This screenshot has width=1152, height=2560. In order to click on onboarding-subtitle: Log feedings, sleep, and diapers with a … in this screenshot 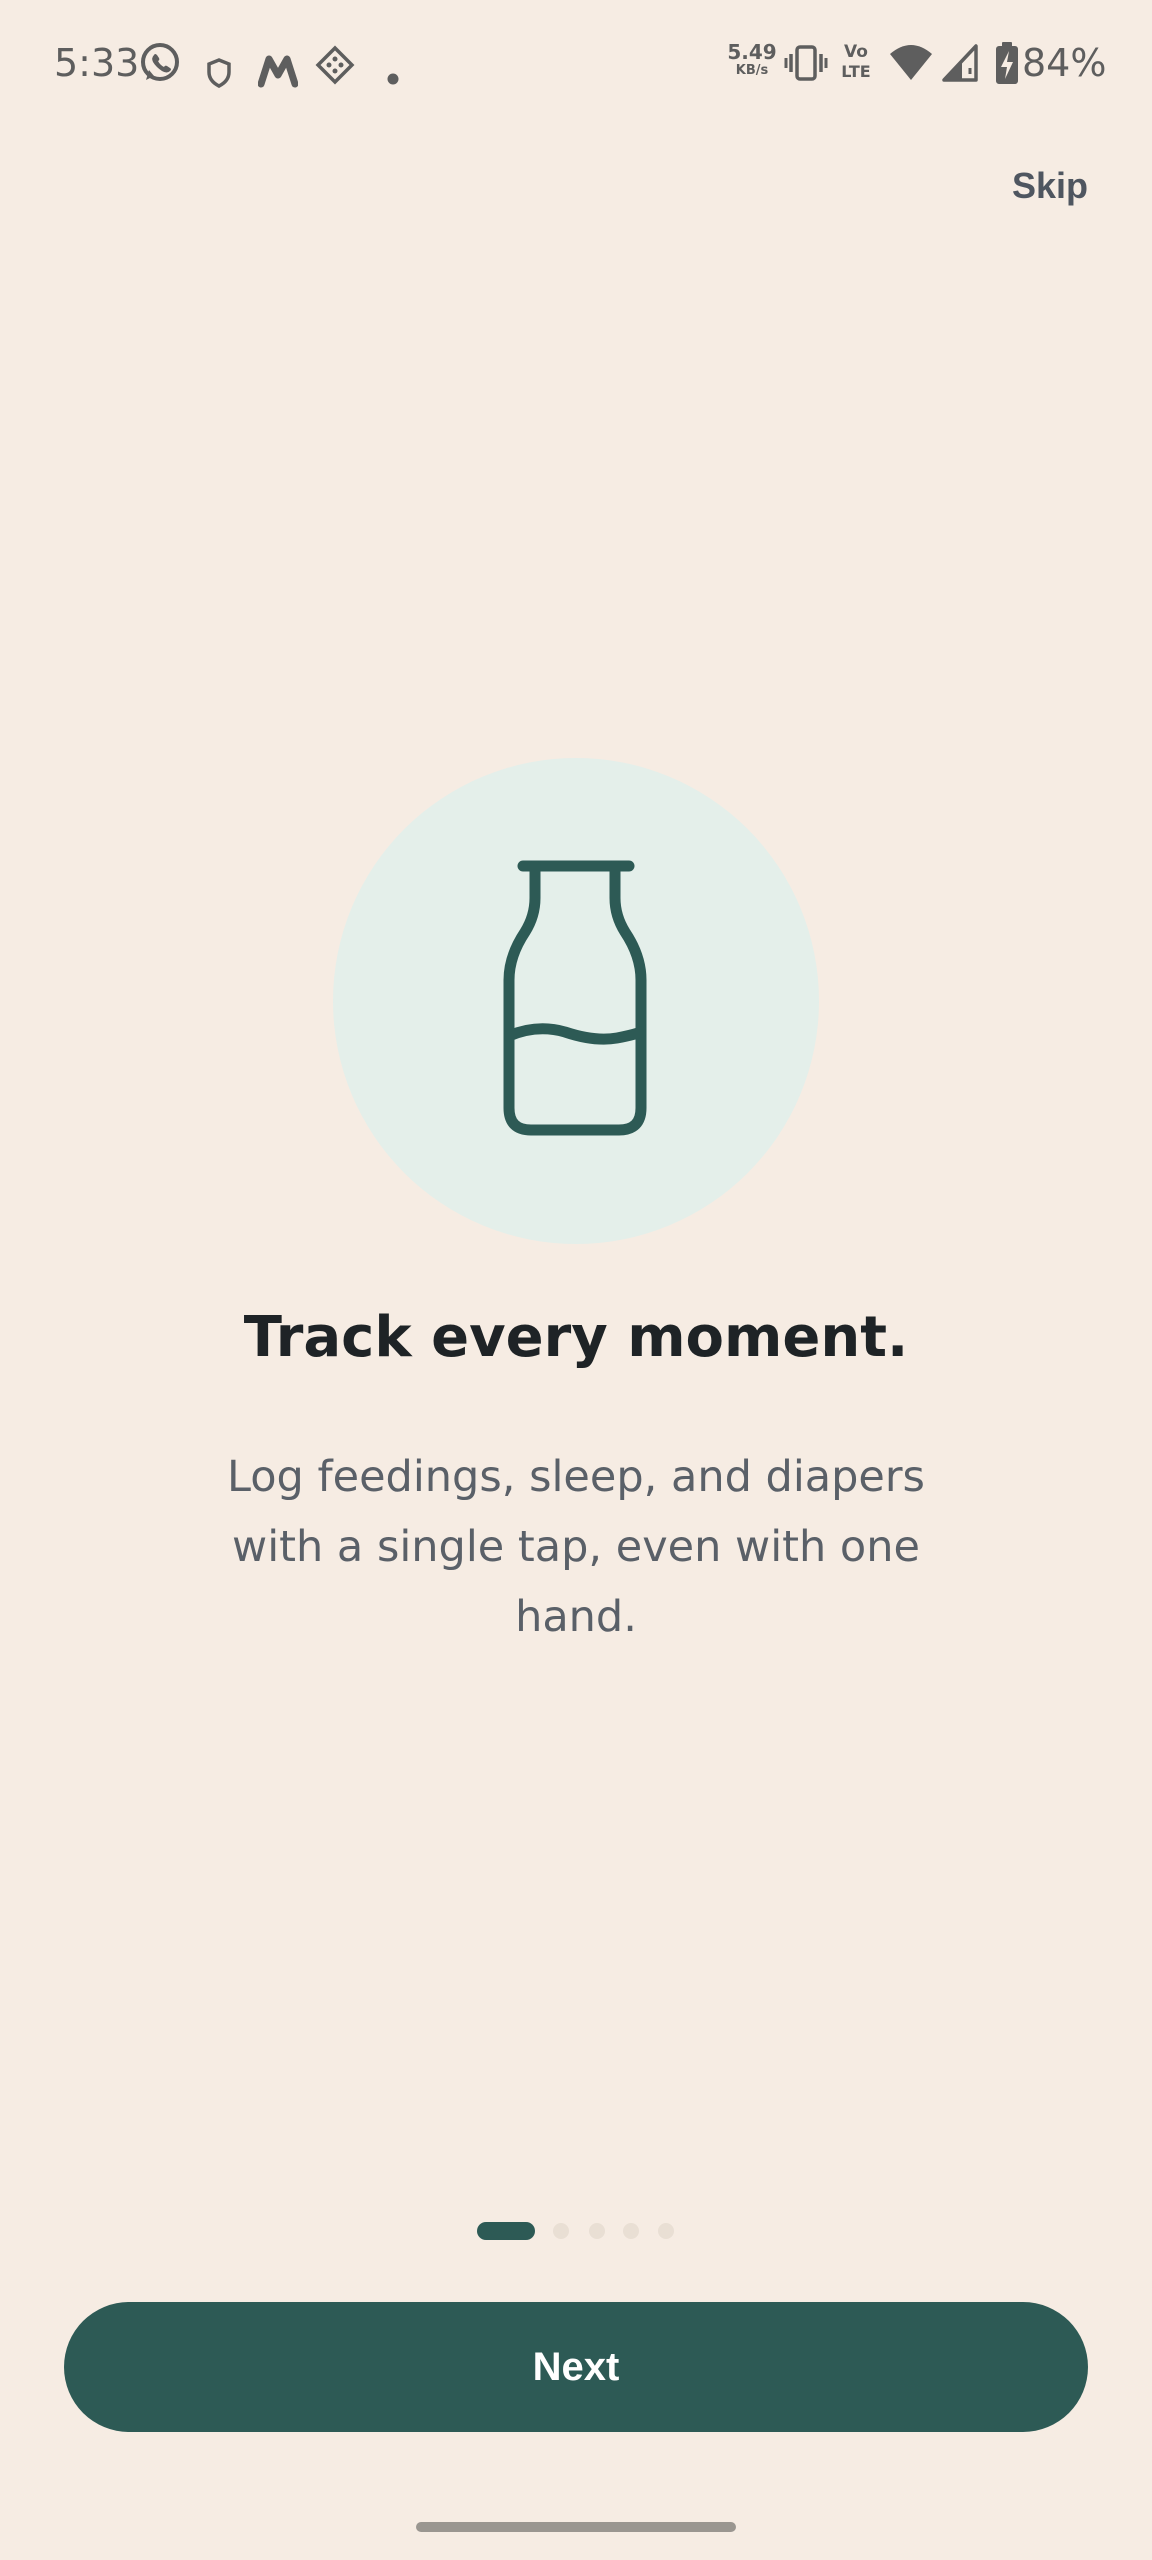, I will do `click(576, 1547)`.